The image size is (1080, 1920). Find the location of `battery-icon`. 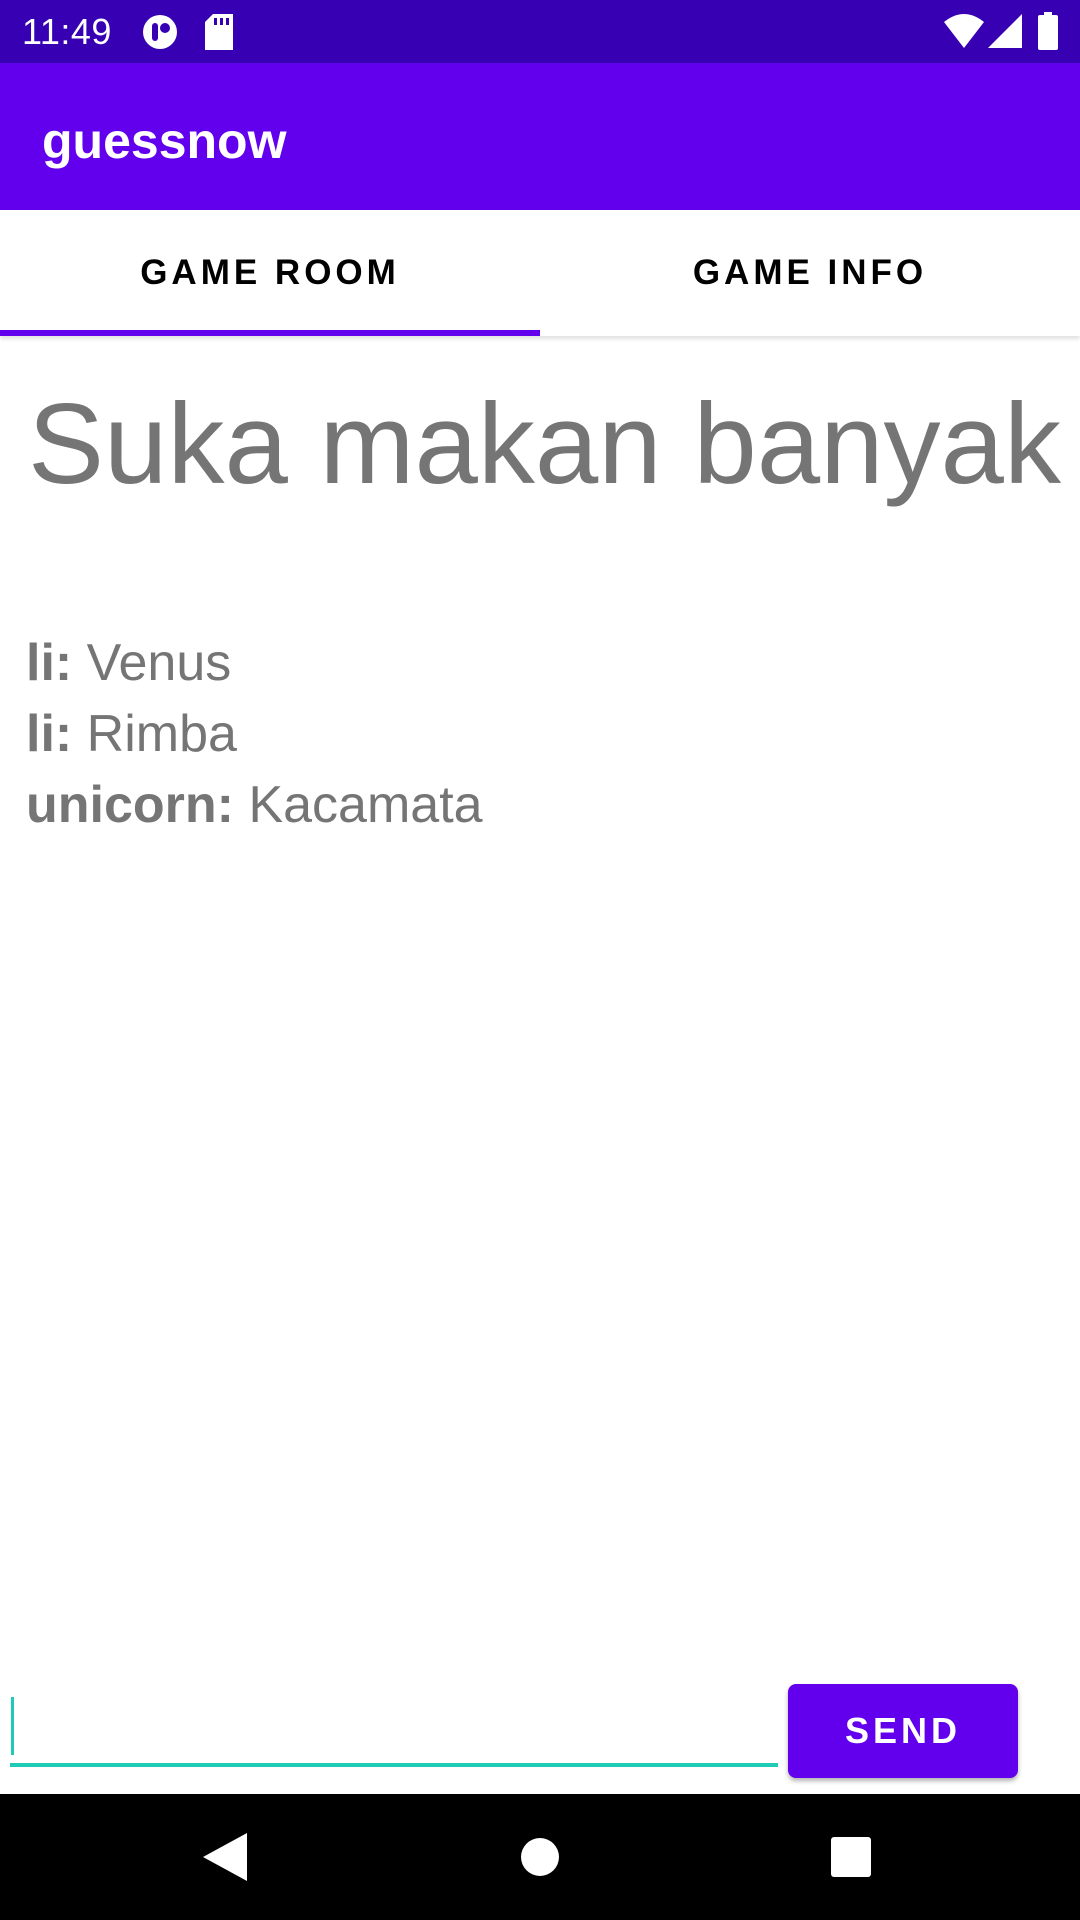

battery-icon is located at coordinates (1048, 31).